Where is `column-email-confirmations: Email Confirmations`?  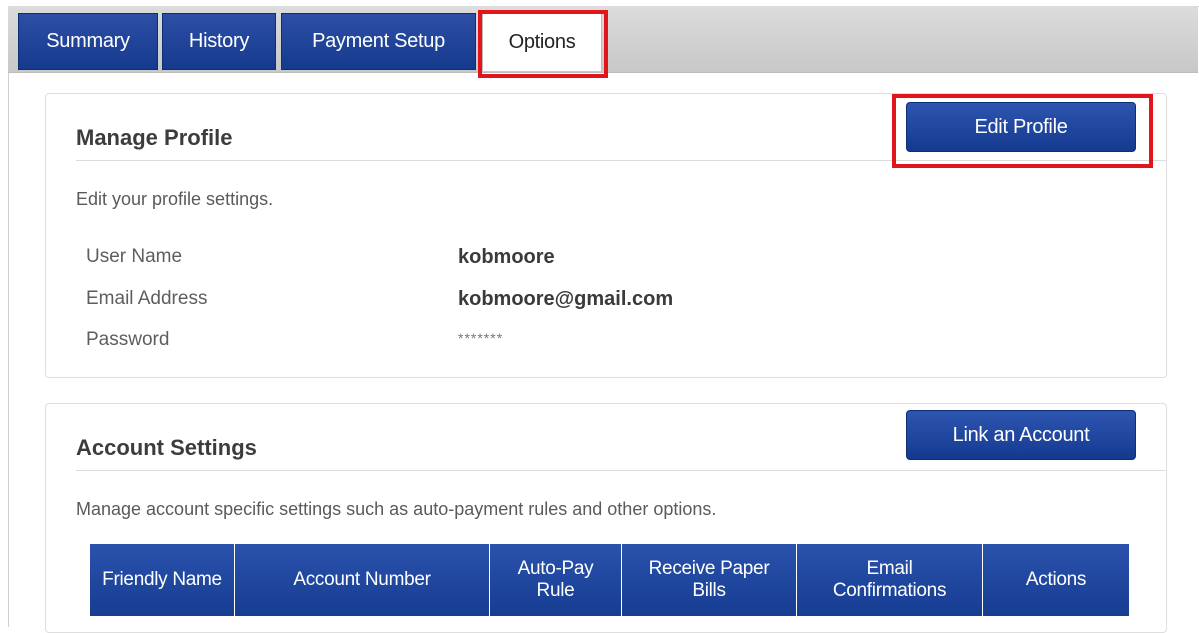
column-email-confirmations: Email Confirmations is located at coordinates (889, 580).